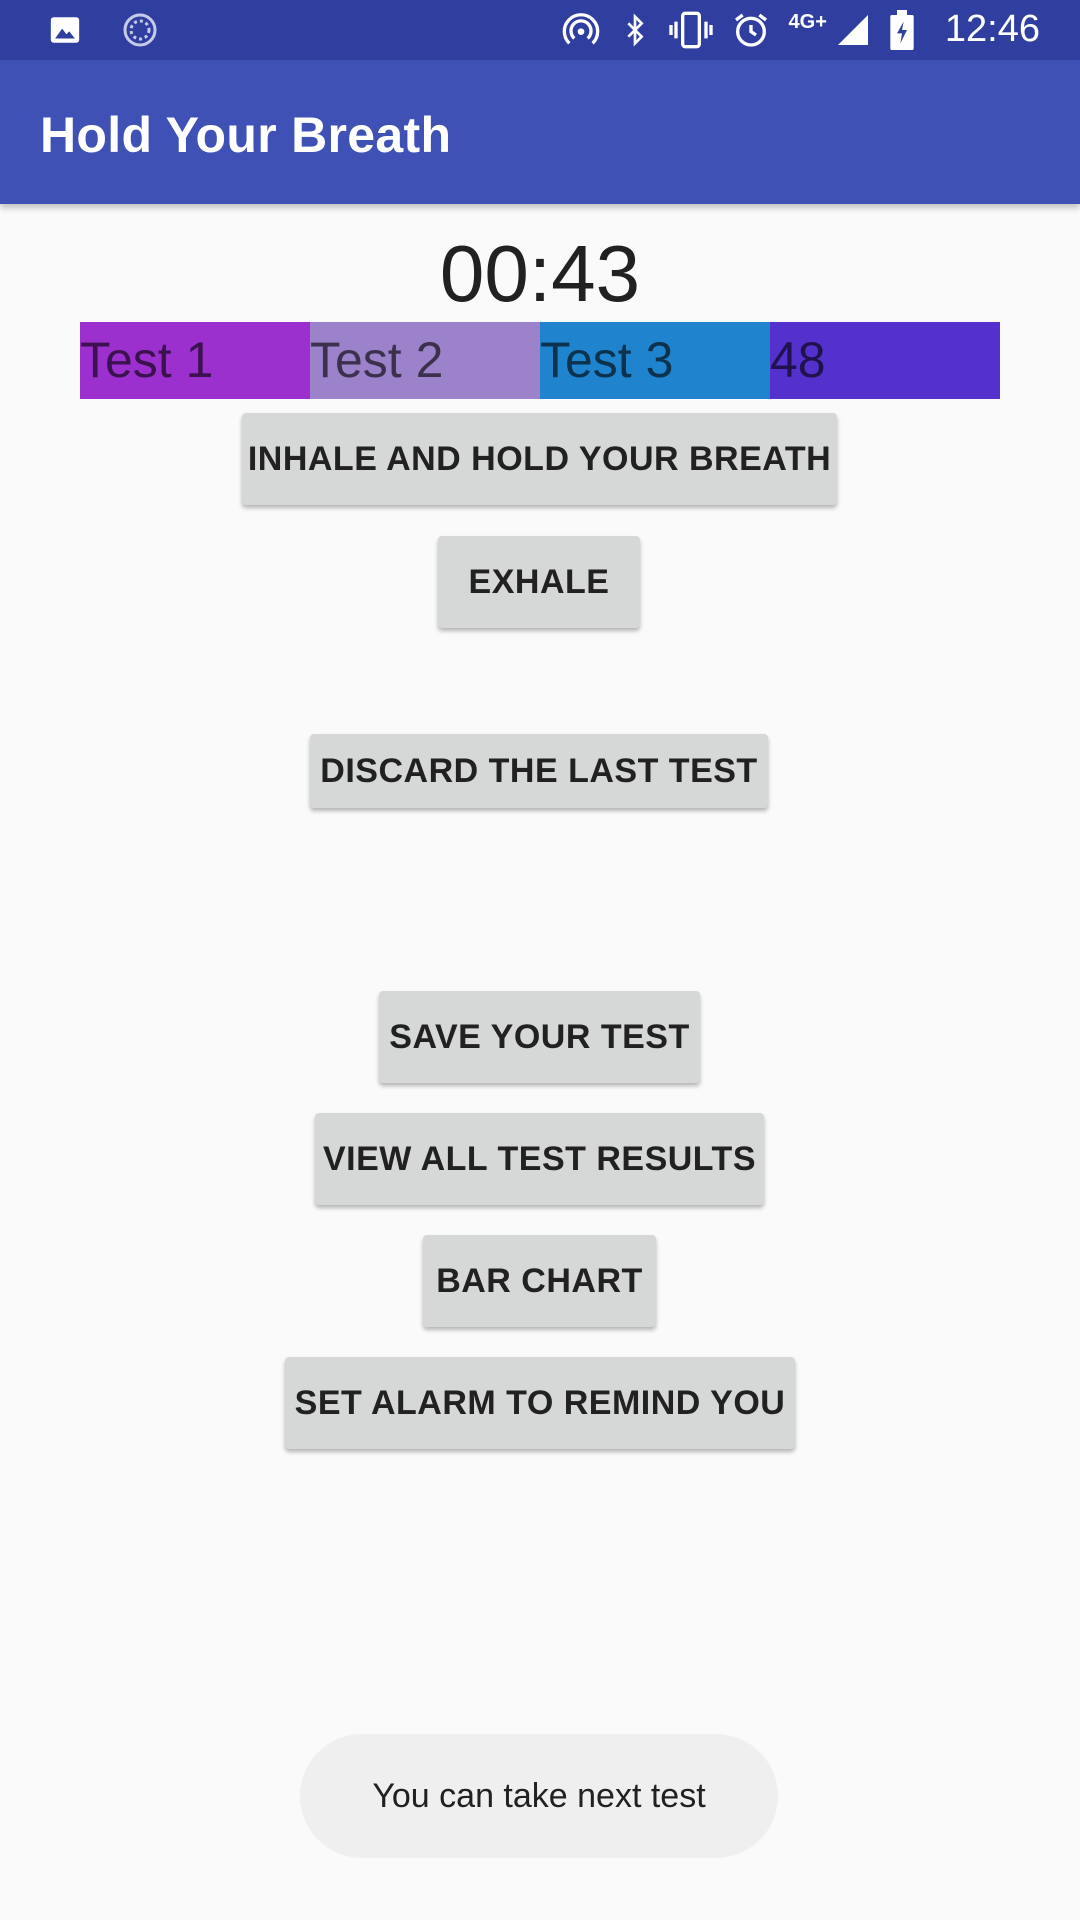 This screenshot has width=1080, height=1920. I want to click on bluetooth-icon, so click(635, 30).